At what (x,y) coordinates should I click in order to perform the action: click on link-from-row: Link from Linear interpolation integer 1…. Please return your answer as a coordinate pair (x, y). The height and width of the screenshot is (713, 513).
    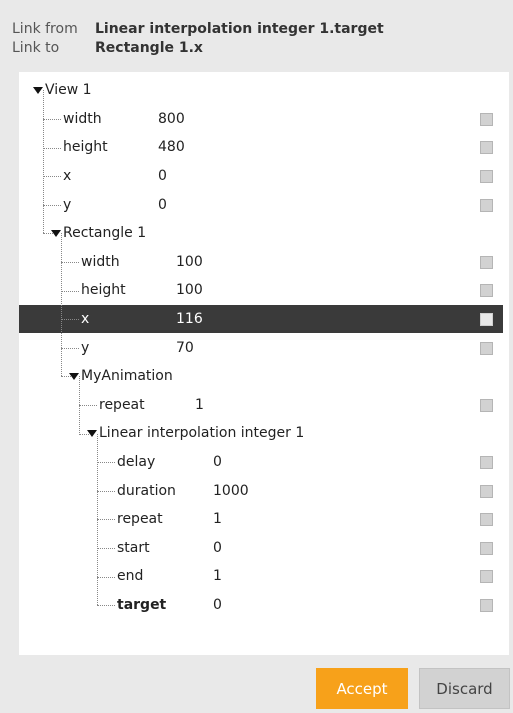
    Looking at the image, I should click on (198, 29).